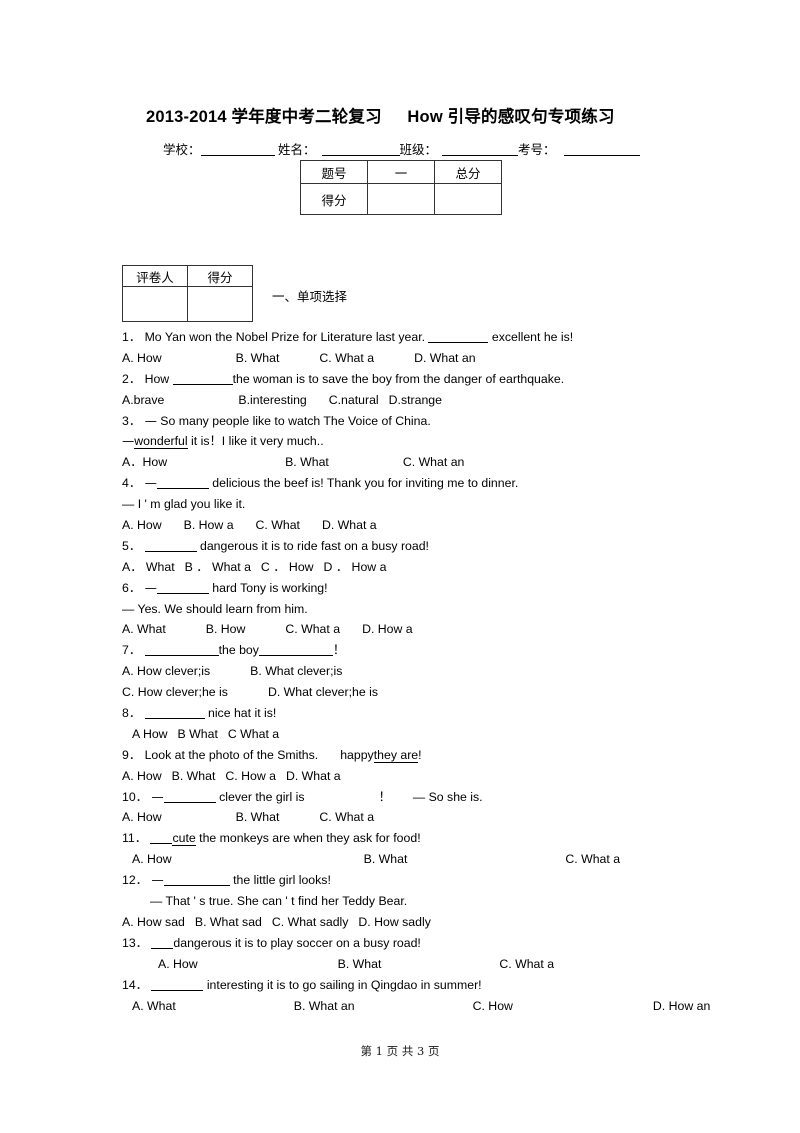 Image resolution: width=800 pixels, height=1133 pixels. I want to click on question-8-option-b: B What, so click(198, 734).